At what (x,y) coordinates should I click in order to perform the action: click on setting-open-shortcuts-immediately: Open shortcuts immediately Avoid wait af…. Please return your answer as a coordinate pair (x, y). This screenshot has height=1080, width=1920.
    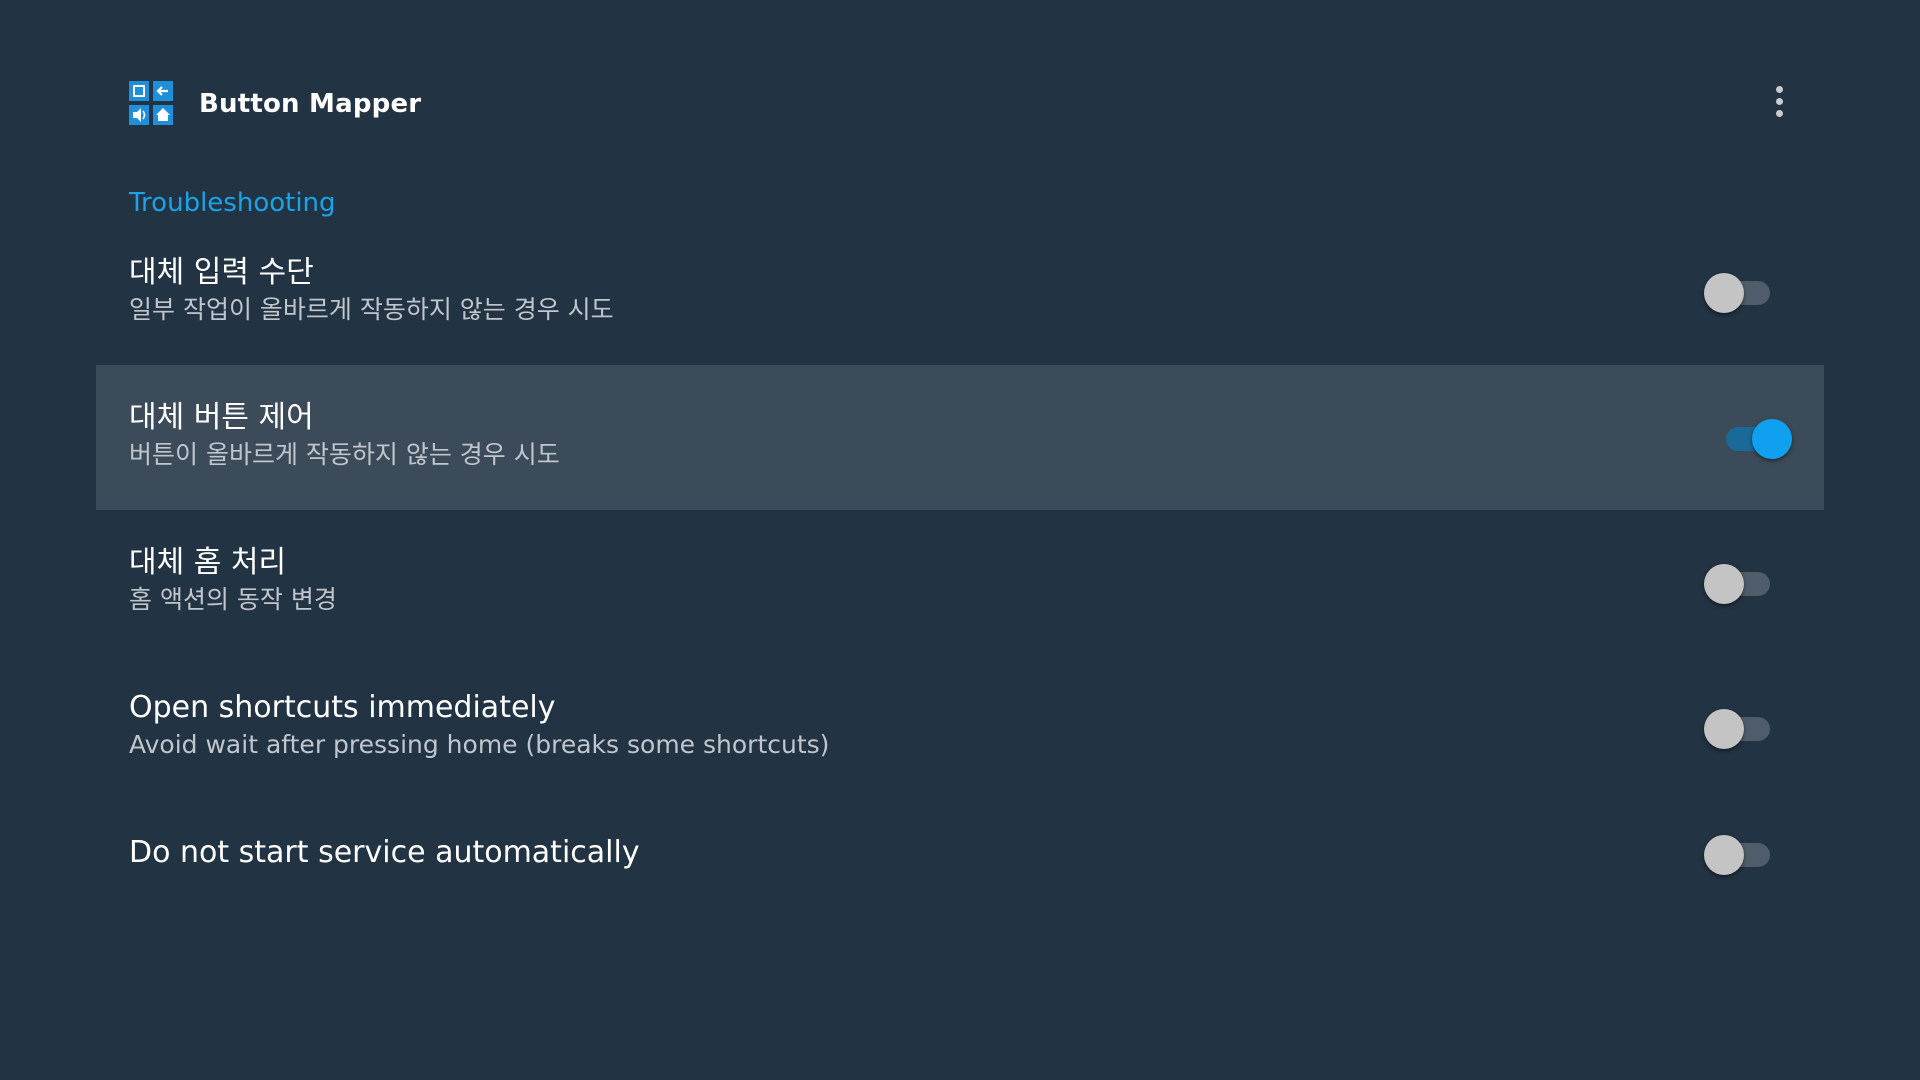
    Looking at the image, I should click on (960, 727).